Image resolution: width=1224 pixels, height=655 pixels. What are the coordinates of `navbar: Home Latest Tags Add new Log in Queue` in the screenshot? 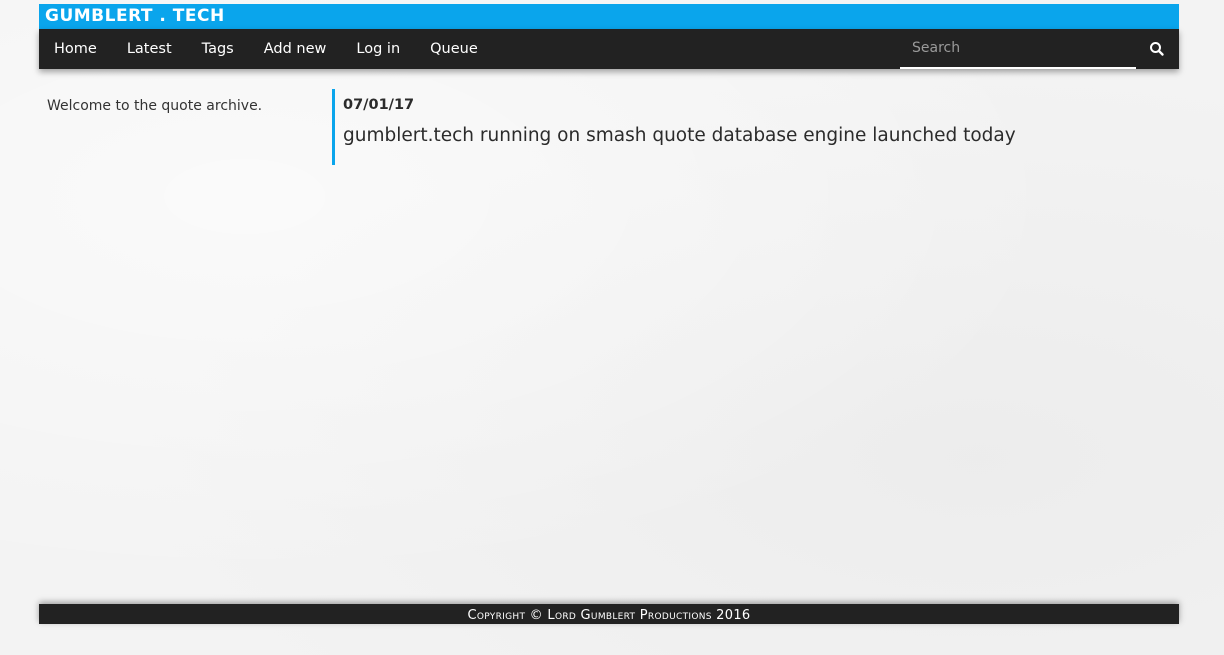 It's located at (609, 49).